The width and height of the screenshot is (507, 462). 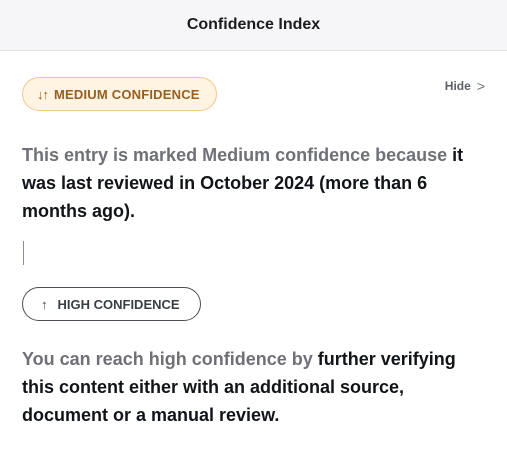 I want to click on high-confidence-badge: ↑ HIGH CONFIDENCE, so click(x=111, y=304).